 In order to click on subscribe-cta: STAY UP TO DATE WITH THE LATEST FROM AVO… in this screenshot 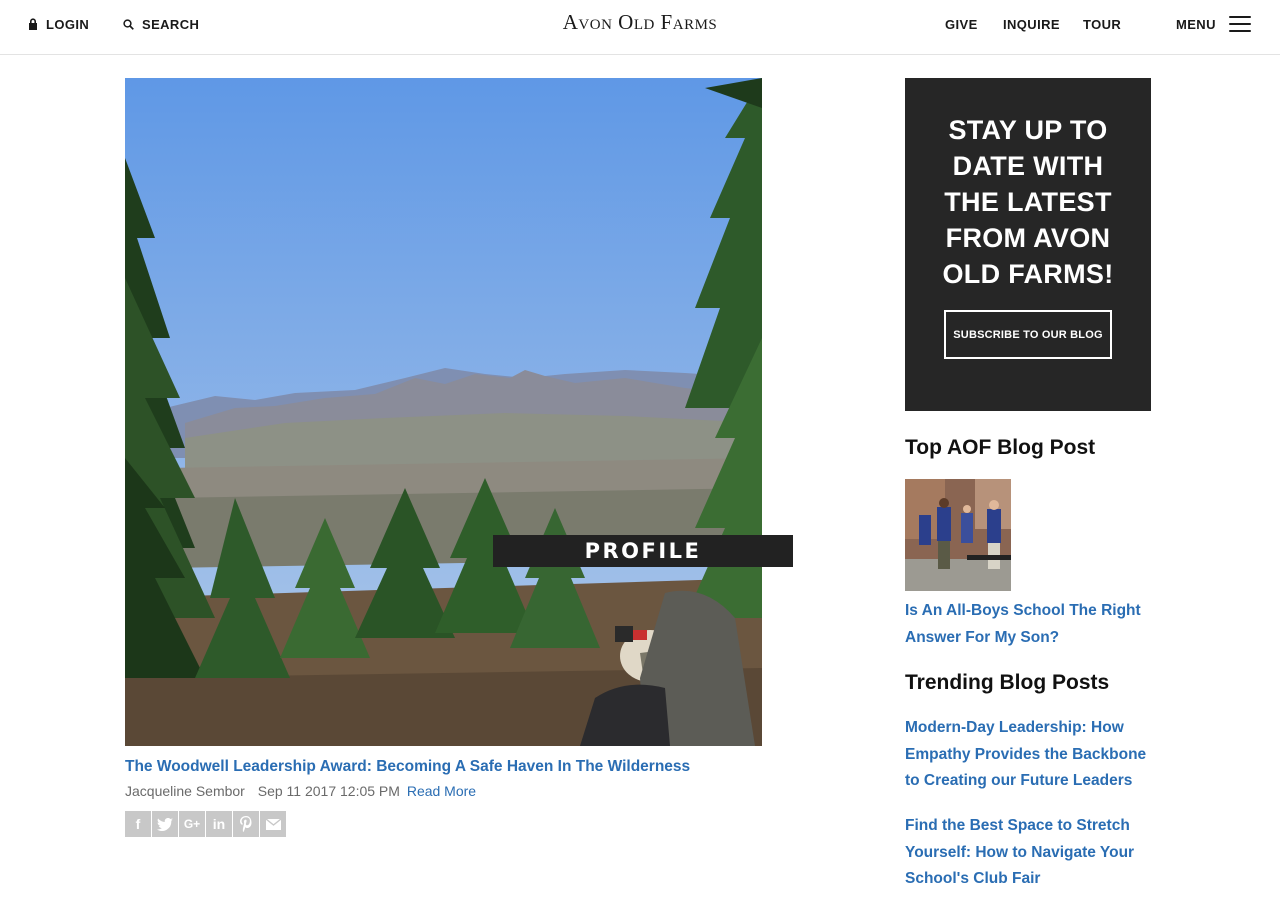, I will do `click(1028, 244)`.